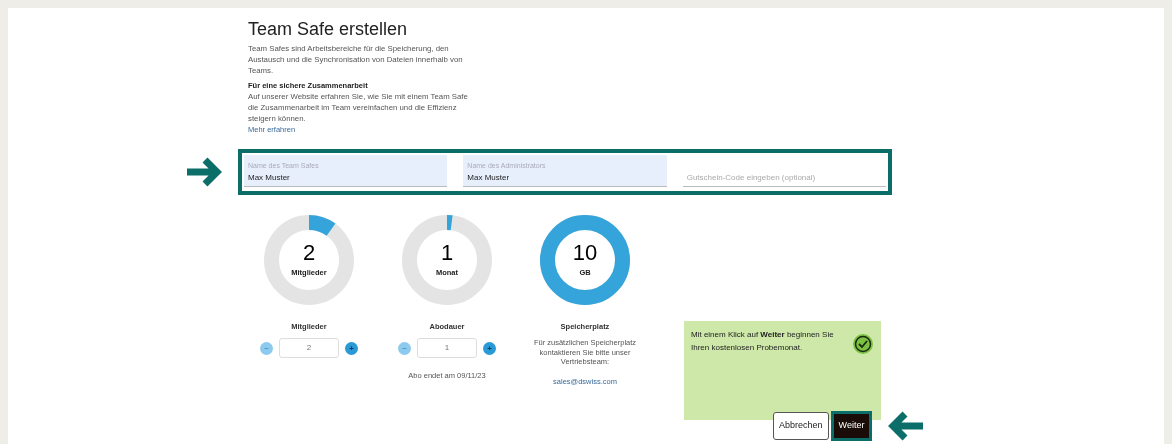  What do you see at coordinates (328, 29) in the screenshot?
I see `page-title: Team Safe erstellen` at bounding box center [328, 29].